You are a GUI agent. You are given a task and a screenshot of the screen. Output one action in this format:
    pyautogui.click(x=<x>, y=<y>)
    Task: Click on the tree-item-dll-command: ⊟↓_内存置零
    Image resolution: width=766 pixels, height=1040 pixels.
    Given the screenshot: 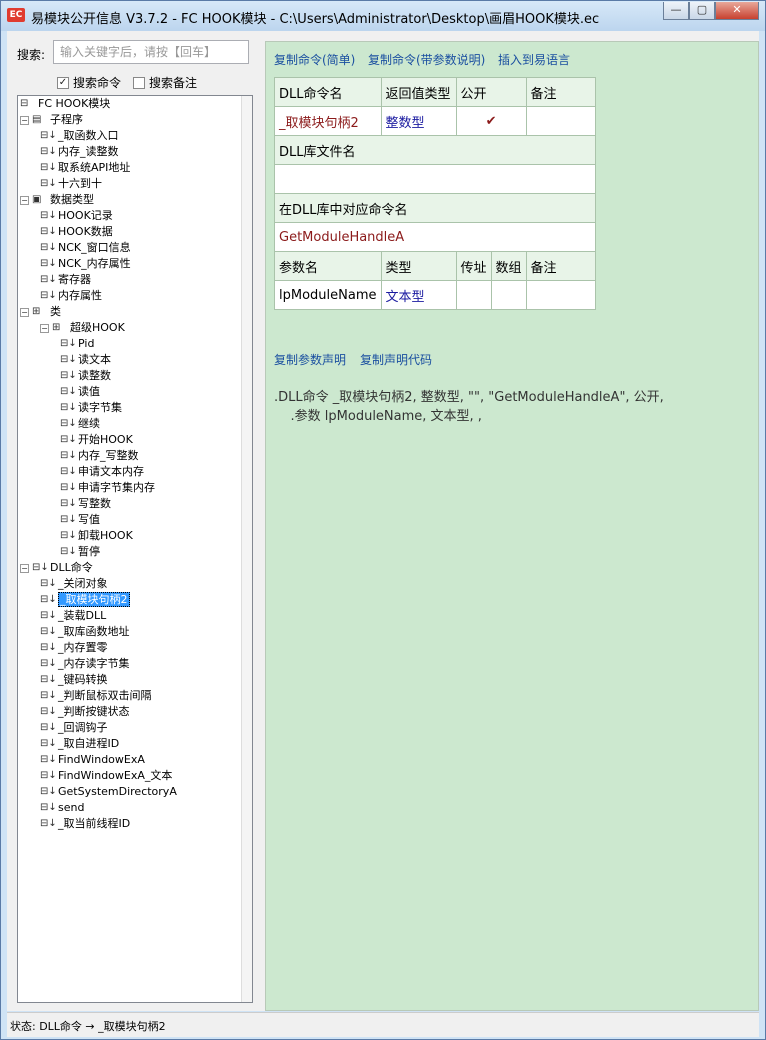 What is the action you would take?
    pyautogui.click(x=74, y=648)
    